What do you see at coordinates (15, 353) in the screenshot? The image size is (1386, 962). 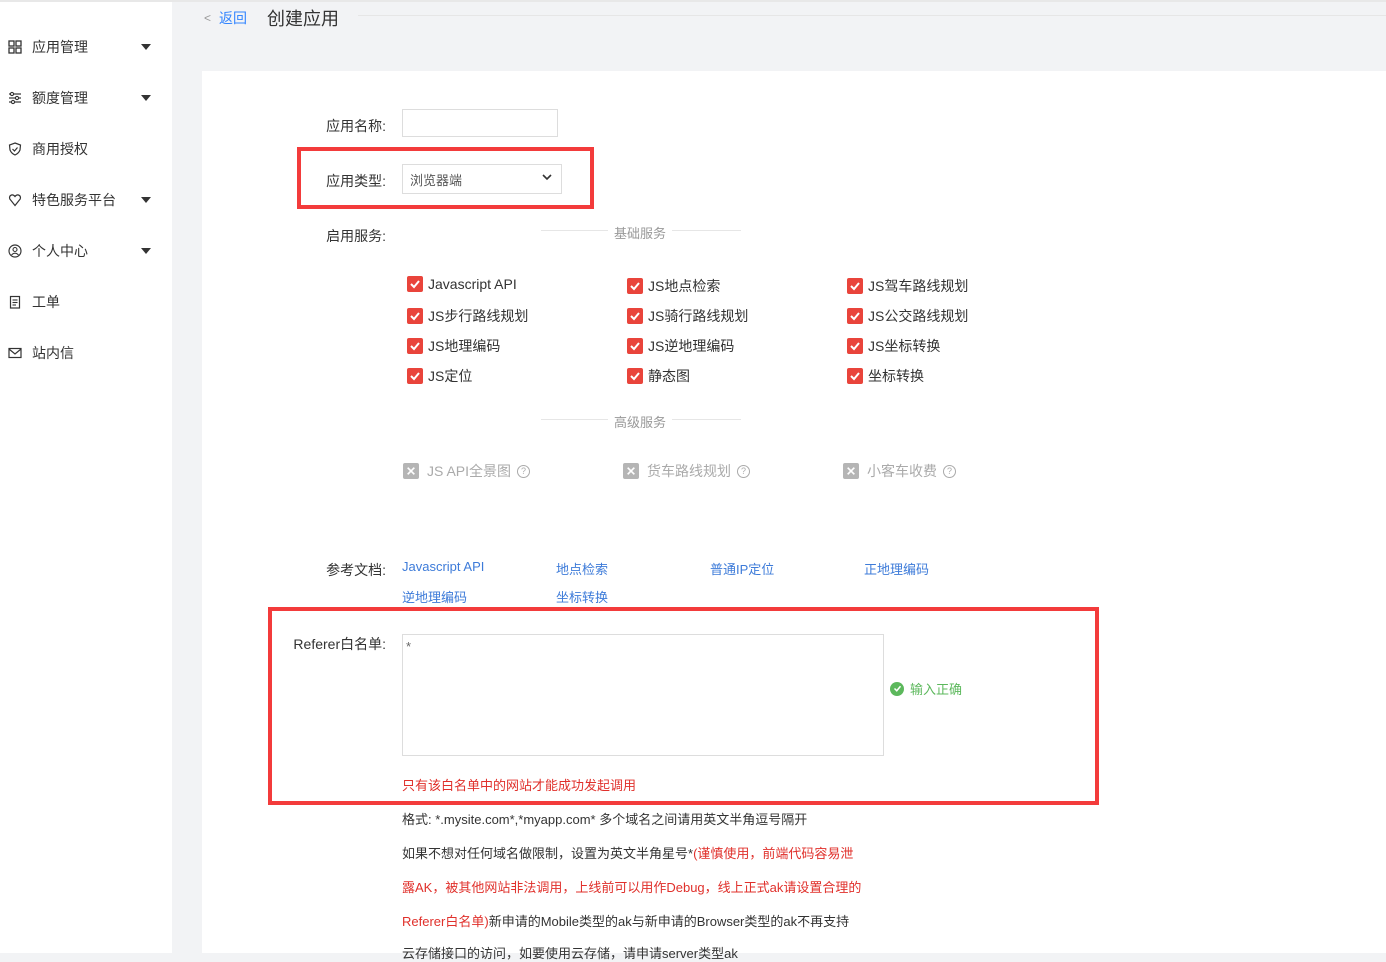 I see `mail-icon` at bounding box center [15, 353].